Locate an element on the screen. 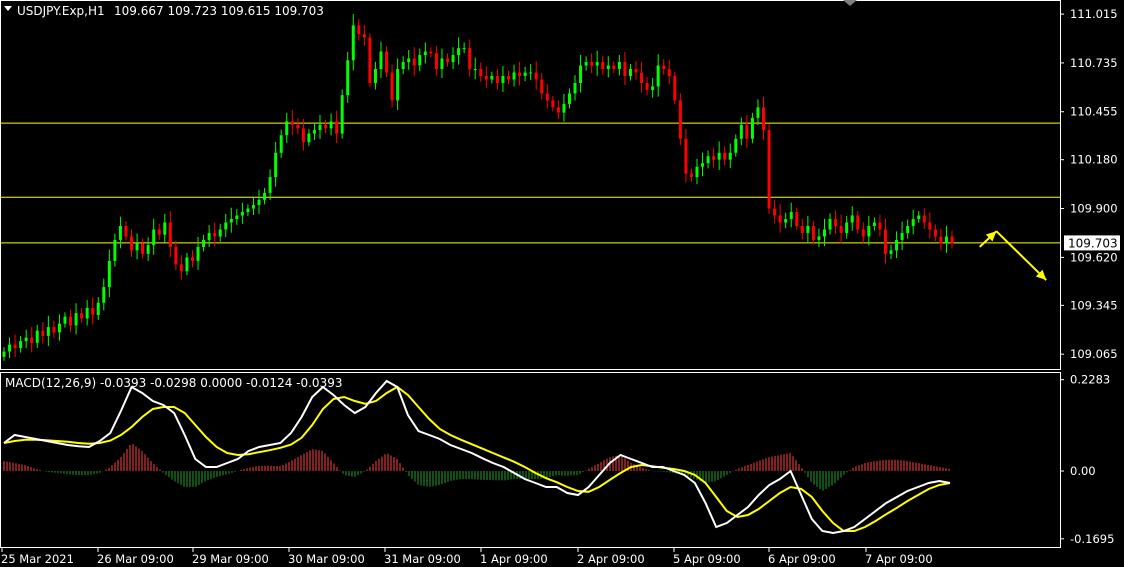 The width and height of the screenshot is (1124, 567). time-tick-label: 7 Apr 09:00 is located at coordinates (899, 559).